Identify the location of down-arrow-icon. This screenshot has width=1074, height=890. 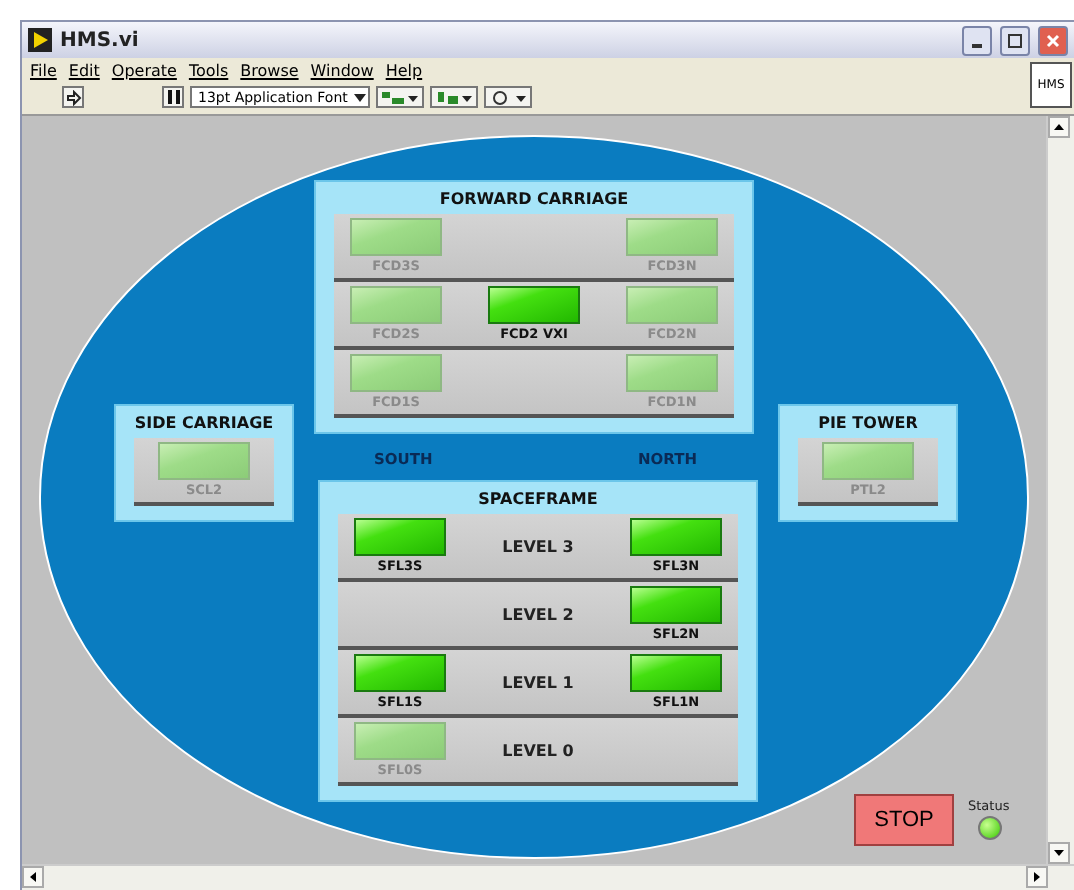
(1059, 853).